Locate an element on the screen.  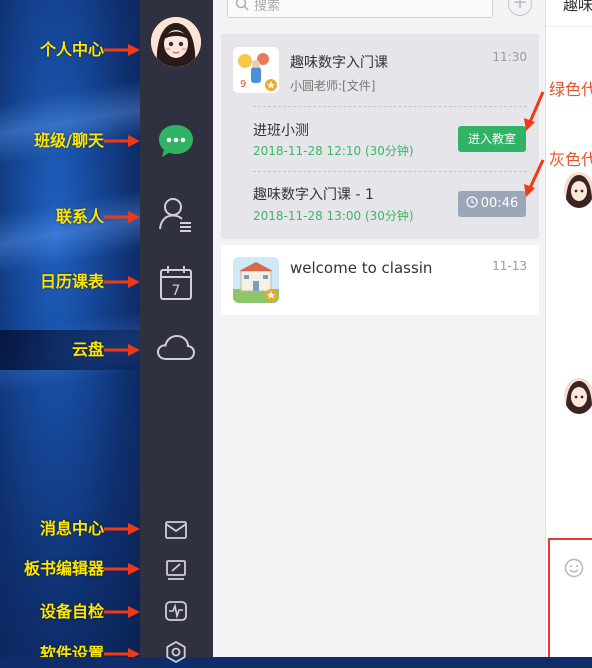
annotation-label: 软件设置 is located at coordinates (71, 650).